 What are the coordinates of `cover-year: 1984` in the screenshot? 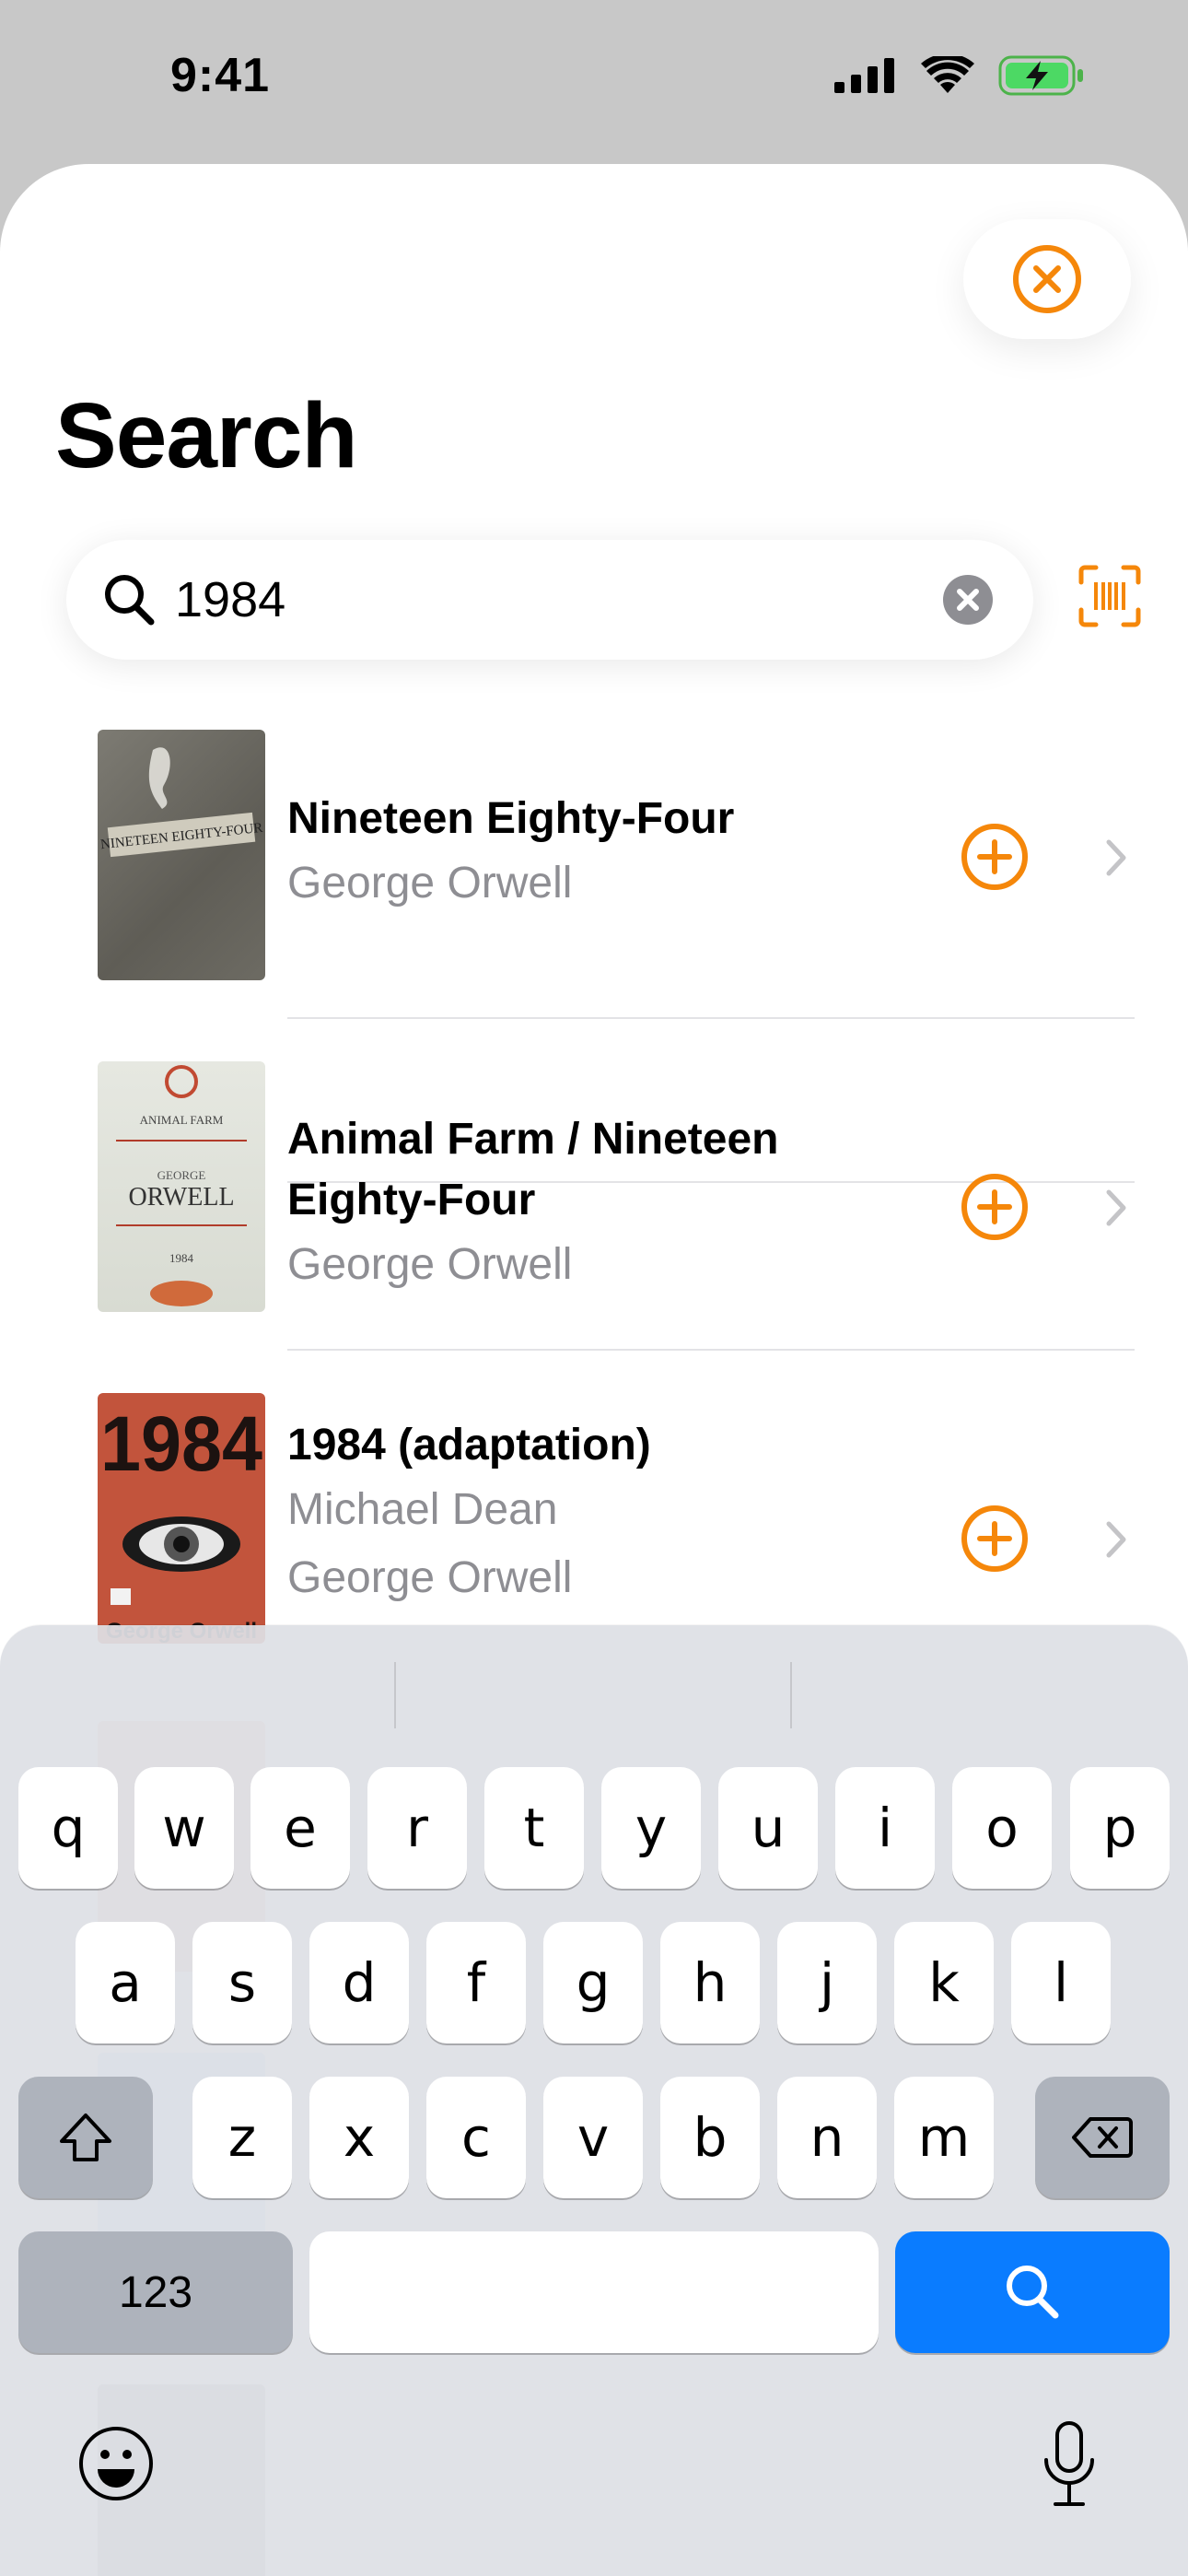 It's located at (181, 1258).